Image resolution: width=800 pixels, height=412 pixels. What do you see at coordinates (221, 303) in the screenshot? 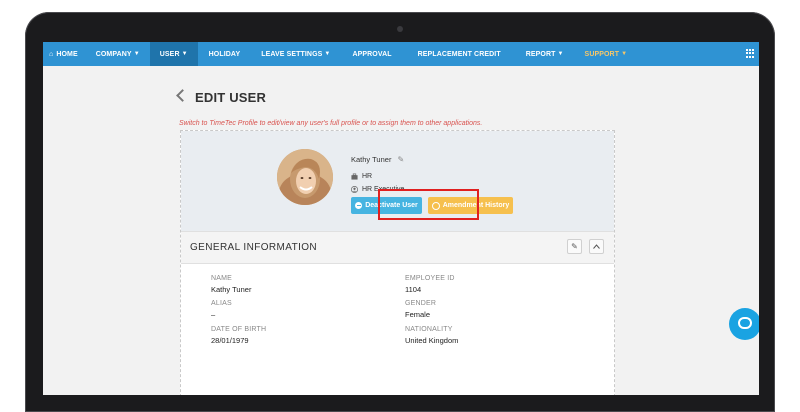
I see `alias-label: ALIAS` at bounding box center [221, 303].